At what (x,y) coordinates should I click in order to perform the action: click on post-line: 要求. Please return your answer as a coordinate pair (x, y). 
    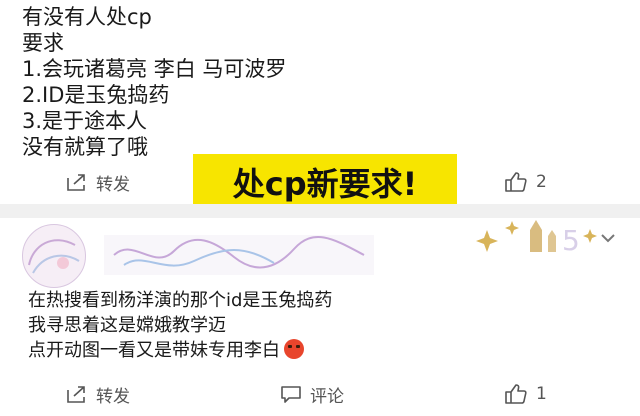
    Looking at the image, I should click on (43, 43).